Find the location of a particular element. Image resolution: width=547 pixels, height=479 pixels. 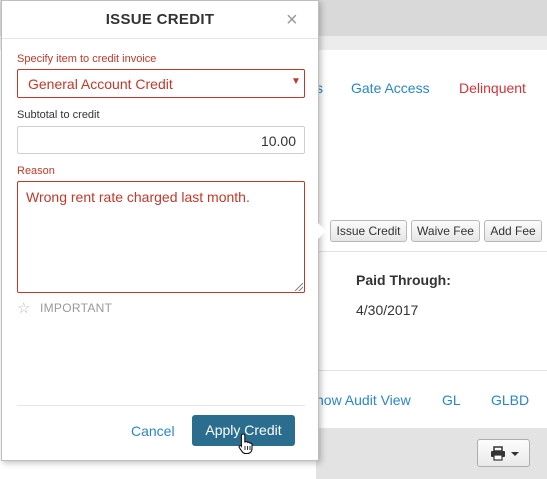

add-fee-button: Add Fee is located at coordinates (513, 231).